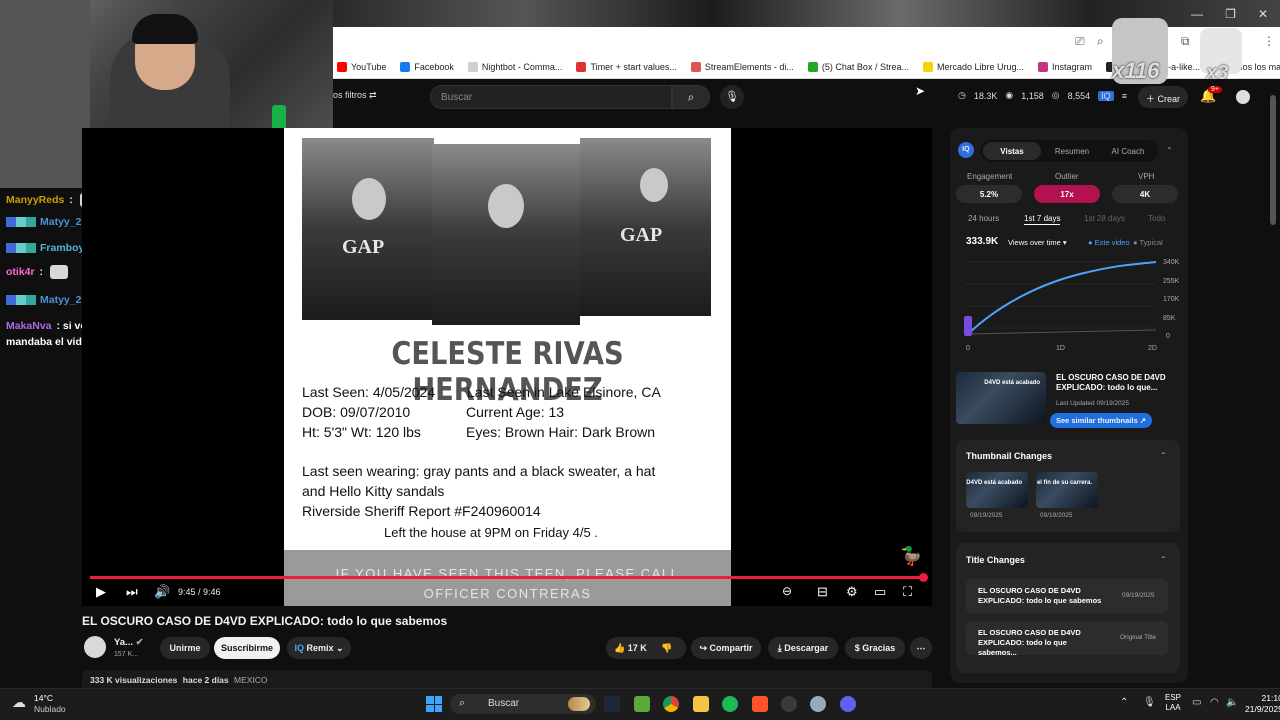  What do you see at coordinates (1156, 218) in the screenshot?
I see `range-all: Todo` at bounding box center [1156, 218].